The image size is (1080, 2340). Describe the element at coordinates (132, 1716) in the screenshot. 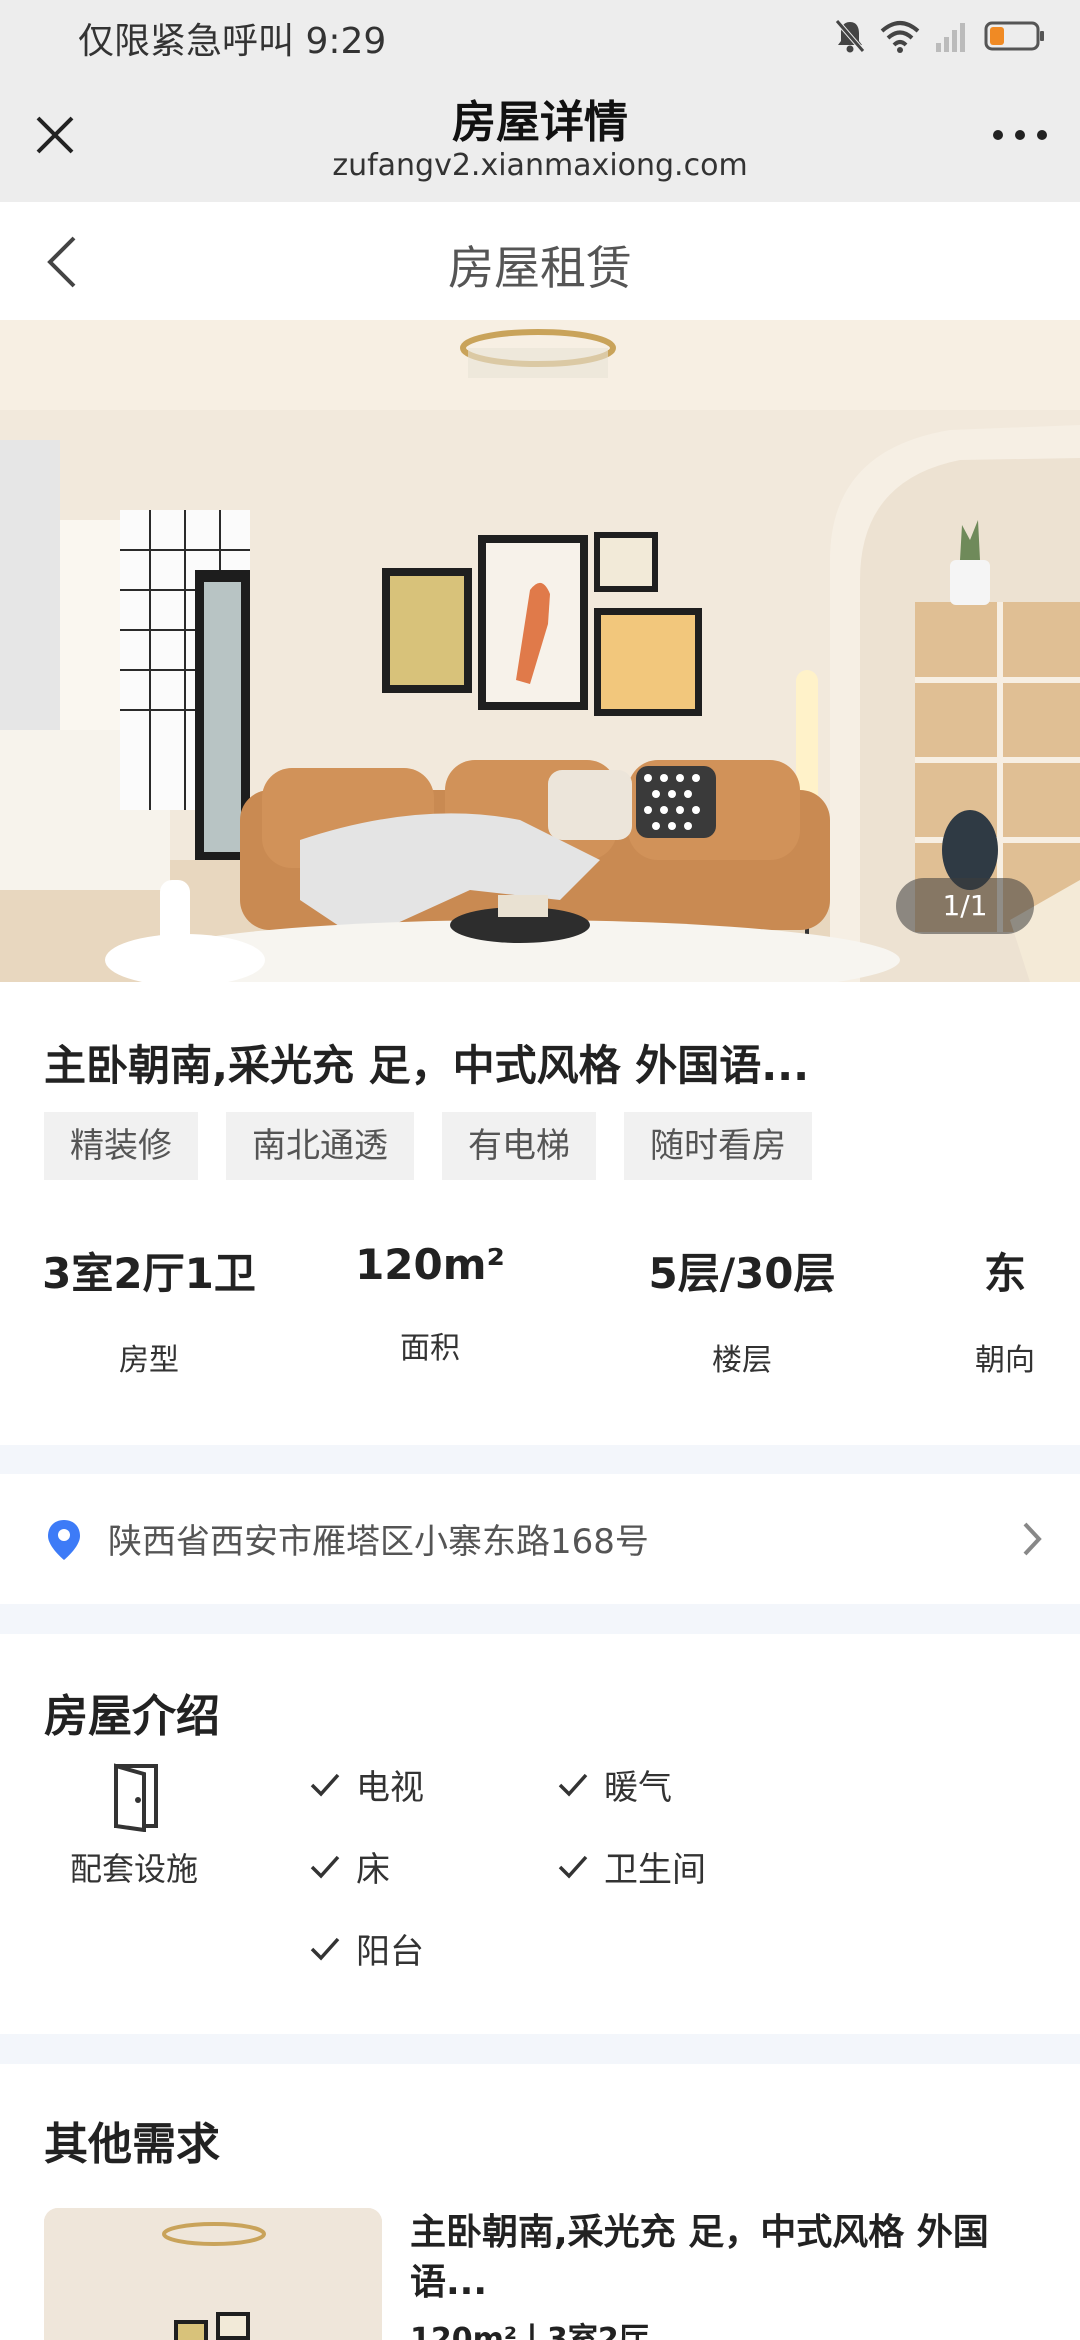

I see `section-title: 房屋介绍` at that location.